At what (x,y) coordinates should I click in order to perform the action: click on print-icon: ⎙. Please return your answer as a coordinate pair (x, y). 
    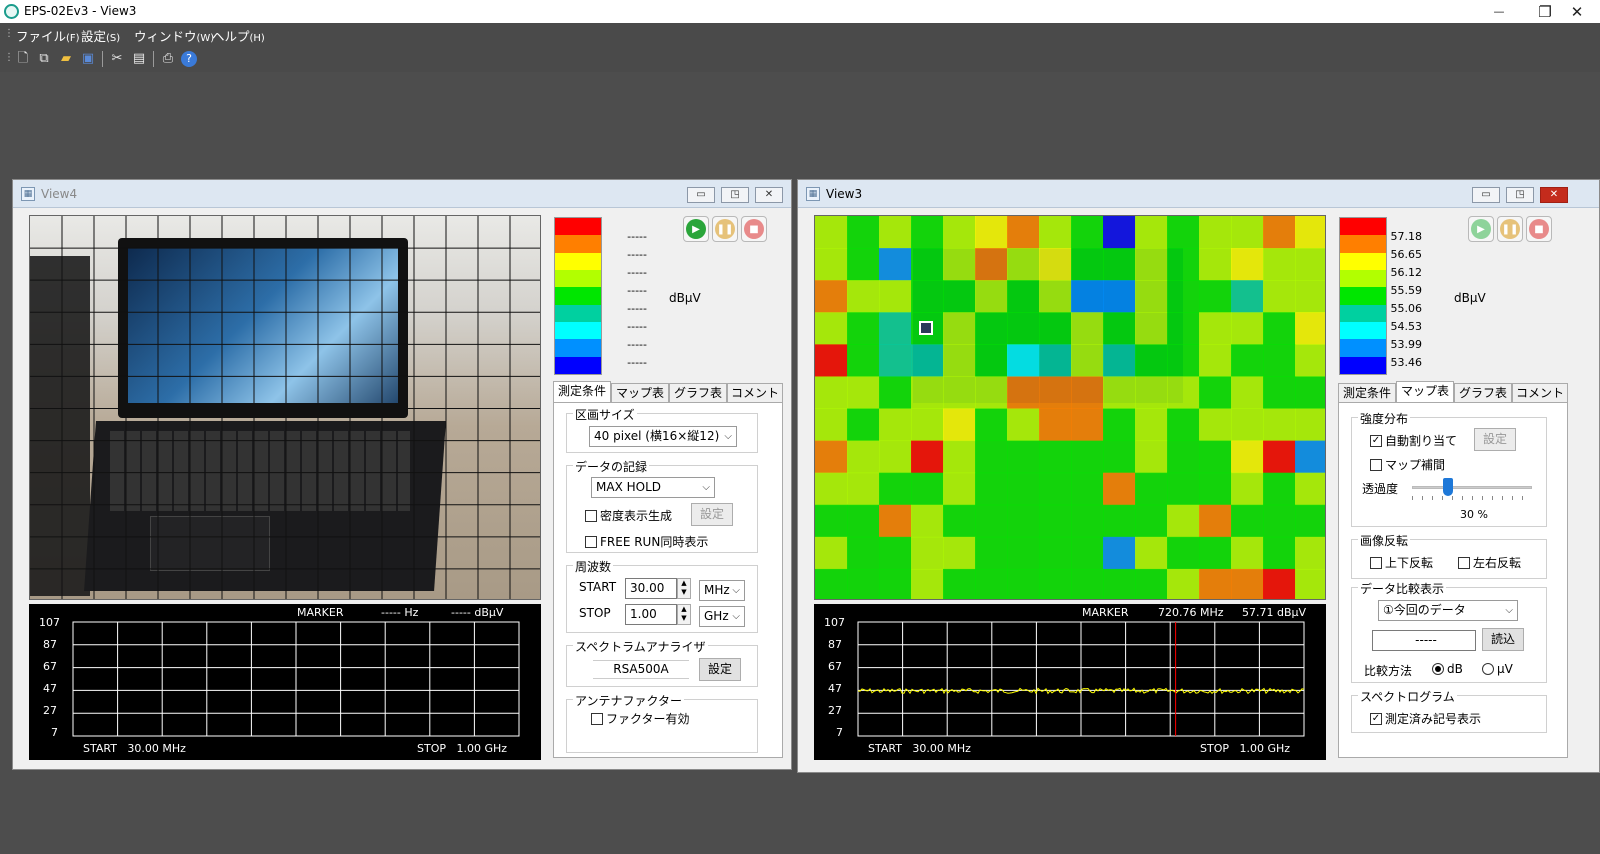
    Looking at the image, I should click on (168, 59).